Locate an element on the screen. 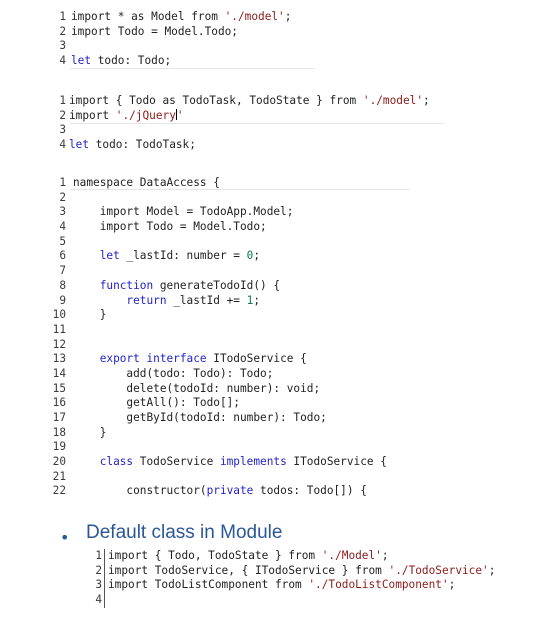 This screenshot has width=556, height=636. line-number: 19 is located at coordinates (59, 447).